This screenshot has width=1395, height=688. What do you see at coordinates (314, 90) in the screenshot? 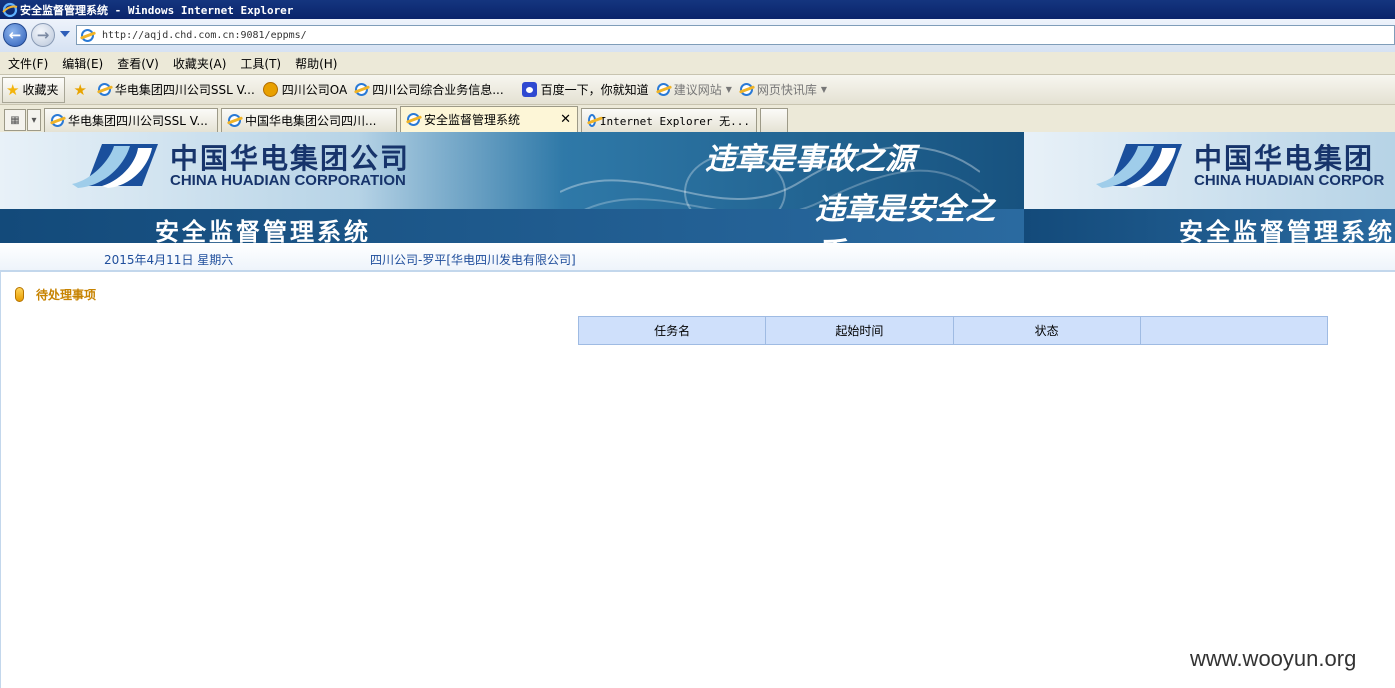
I see `favorite-link-label: 四川公司OA` at bounding box center [314, 90].